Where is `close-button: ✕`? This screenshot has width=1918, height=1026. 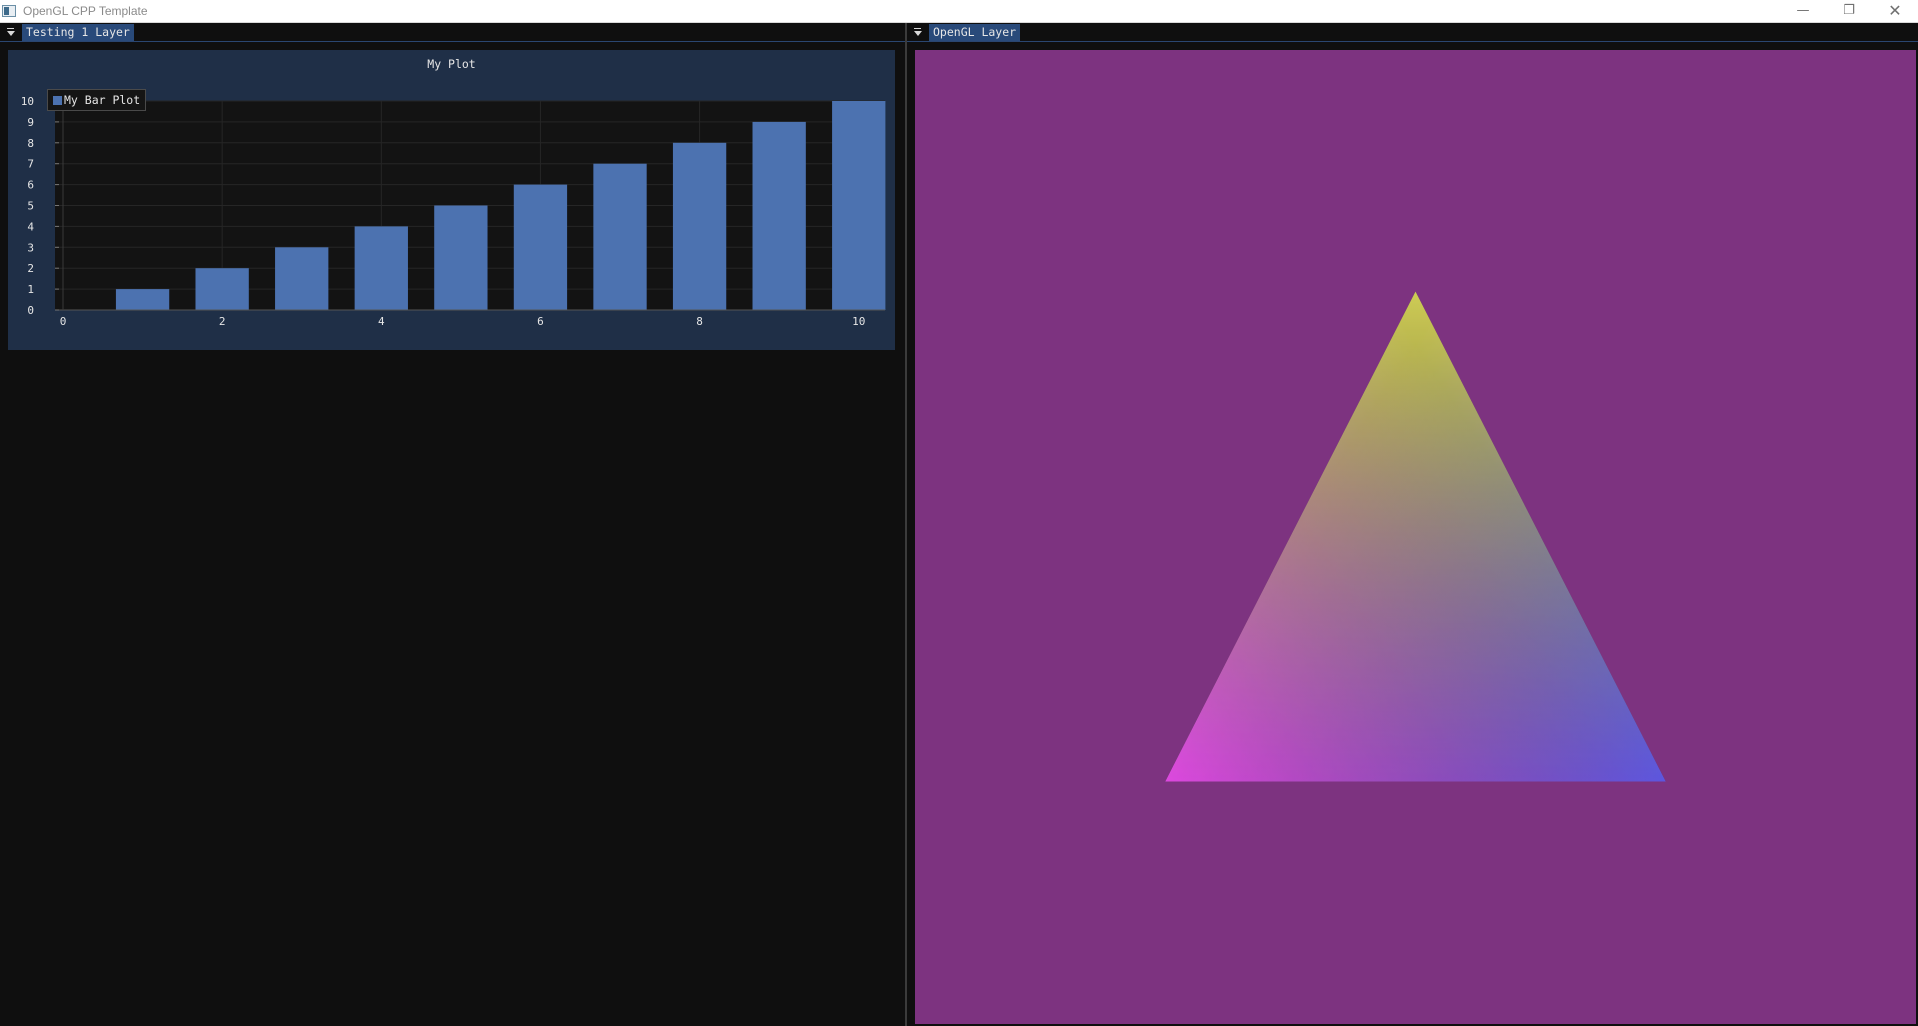
close-button: ✕ is located at coordinates (1895, 11).